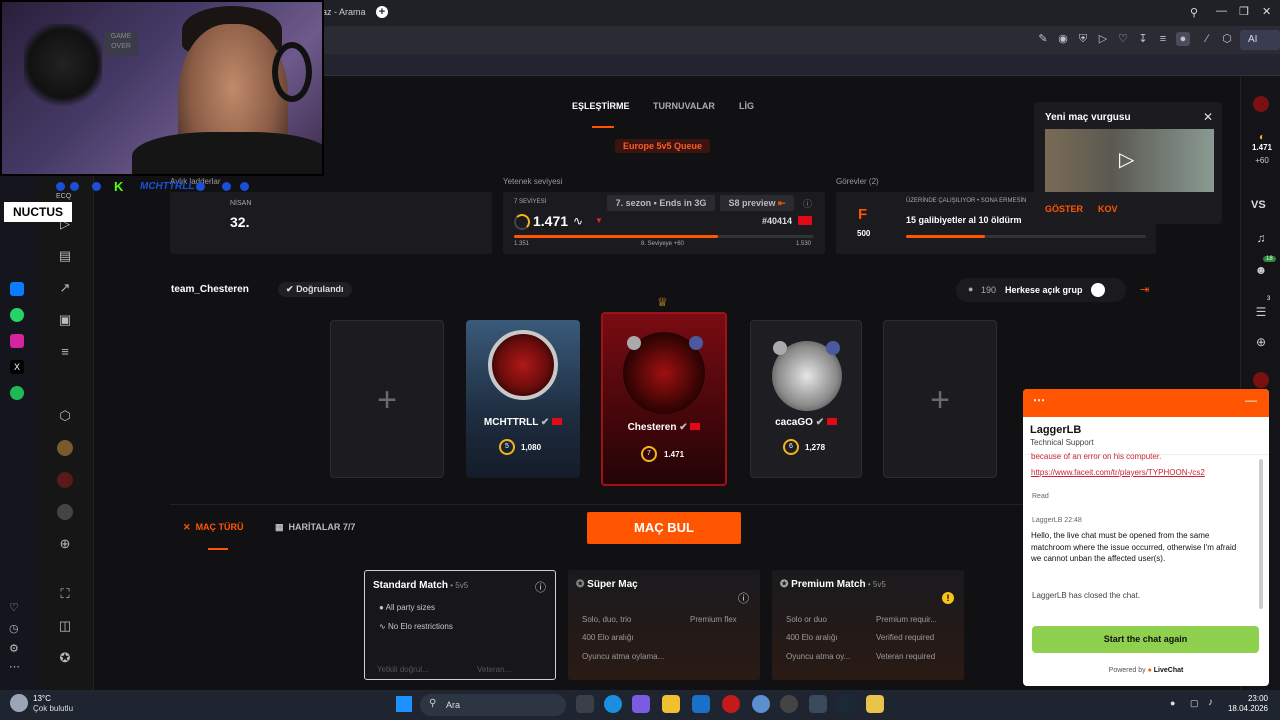 Image resolution: width=1280 pixels, height=720 pixels. What do you see at coordinates (599, 220) in the screenshot?
I see `dropdown-icon: ▼` at bounding box center [599, 220].